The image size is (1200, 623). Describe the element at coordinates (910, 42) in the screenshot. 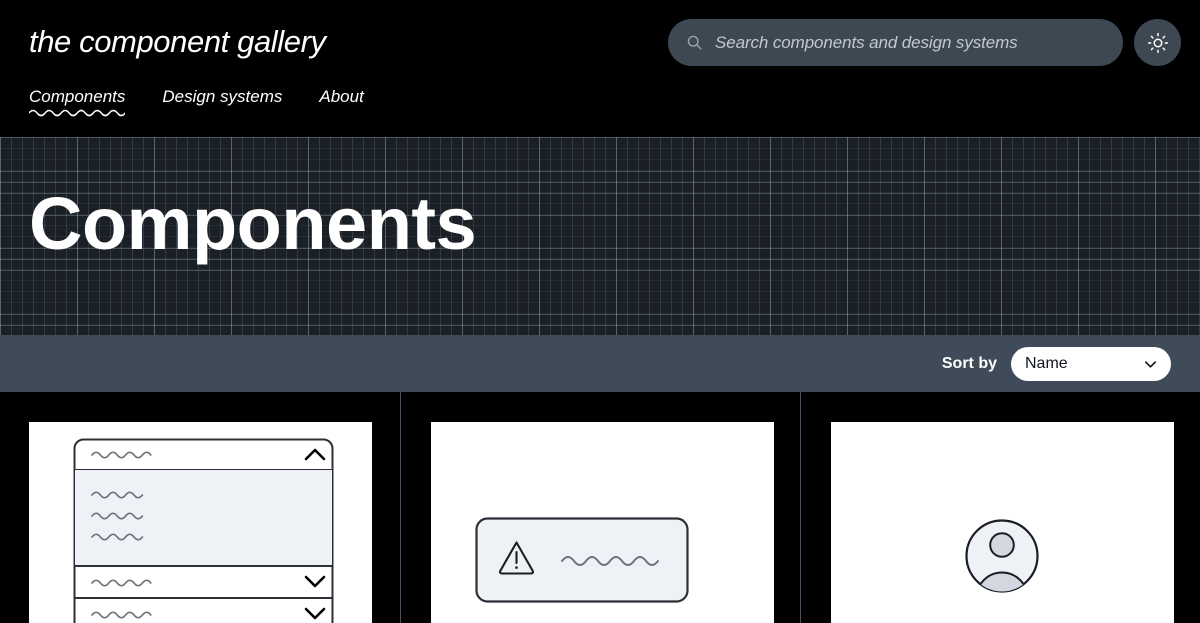

I see `search-input` at that location.